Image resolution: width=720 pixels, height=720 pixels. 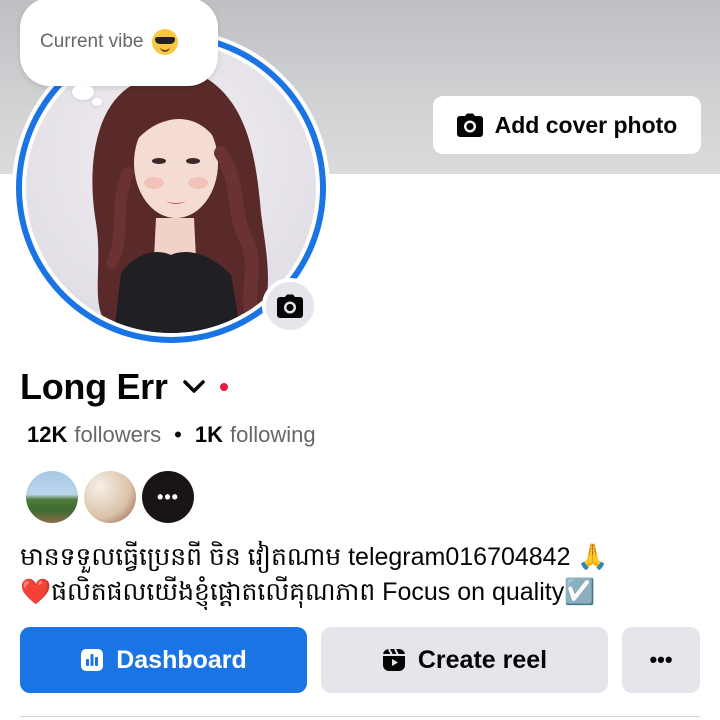 What do you see at coordinates (168, 497) in the screenshot?
I see `more-friends-button: •••` at bounding box center [168, 497].